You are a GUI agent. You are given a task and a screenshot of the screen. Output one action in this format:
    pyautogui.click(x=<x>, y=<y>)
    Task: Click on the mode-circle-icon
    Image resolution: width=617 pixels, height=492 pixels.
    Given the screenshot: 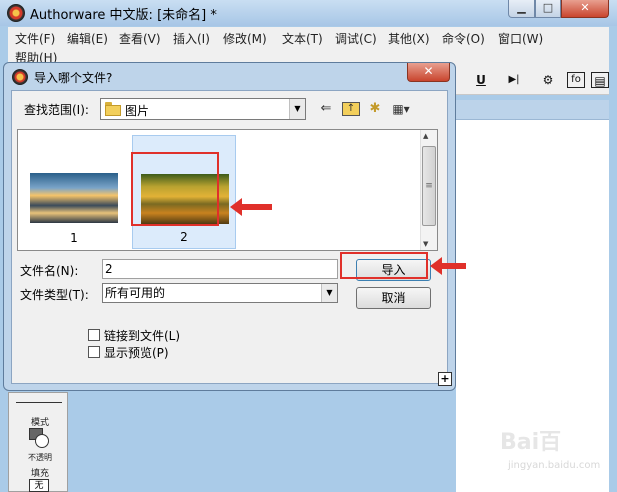 What is the action you would take?
    pyautogui.click(x=42, y=441)
    